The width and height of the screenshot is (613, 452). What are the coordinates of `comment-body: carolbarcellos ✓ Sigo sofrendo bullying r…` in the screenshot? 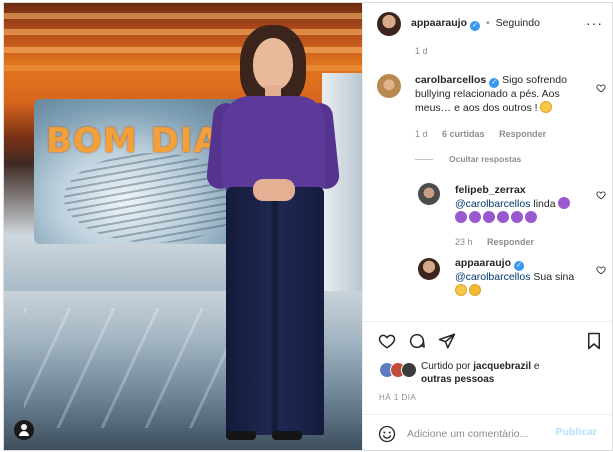 It's located at (500, 94).